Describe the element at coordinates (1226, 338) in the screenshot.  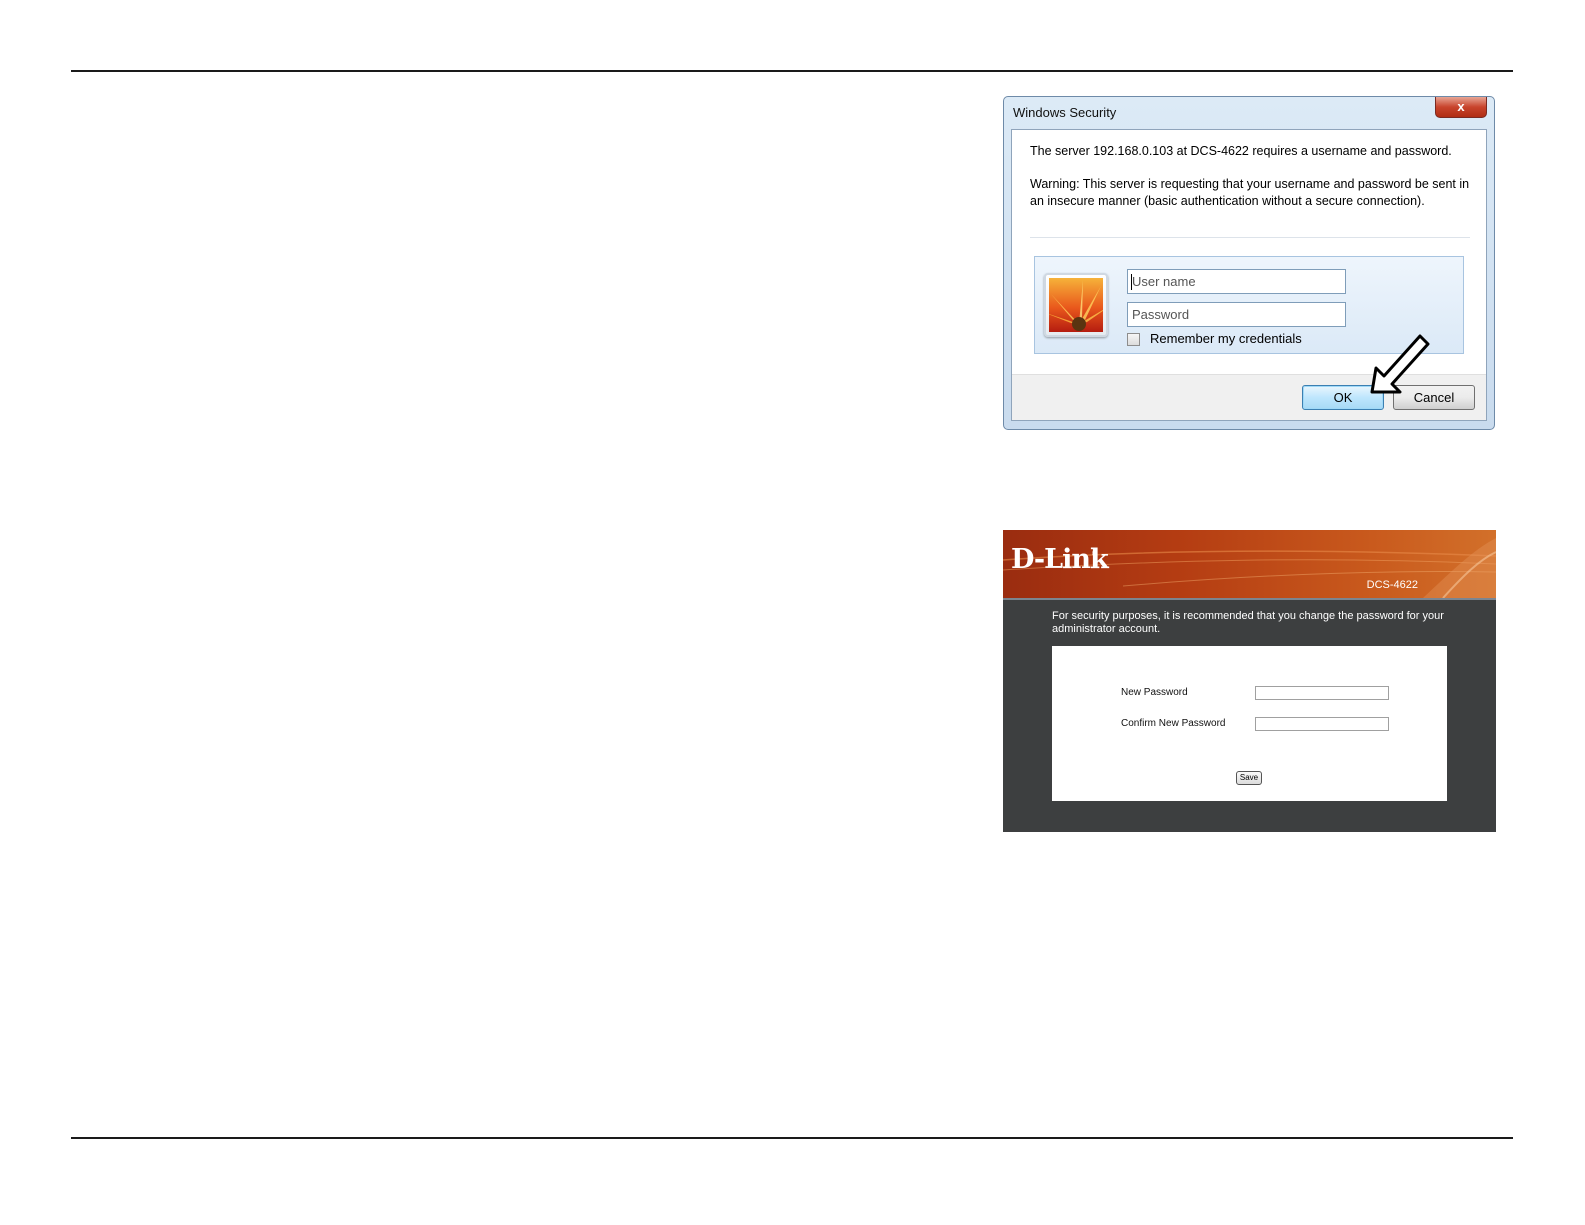
I see `remember-credentials-label: Remember my credentials` at that location.